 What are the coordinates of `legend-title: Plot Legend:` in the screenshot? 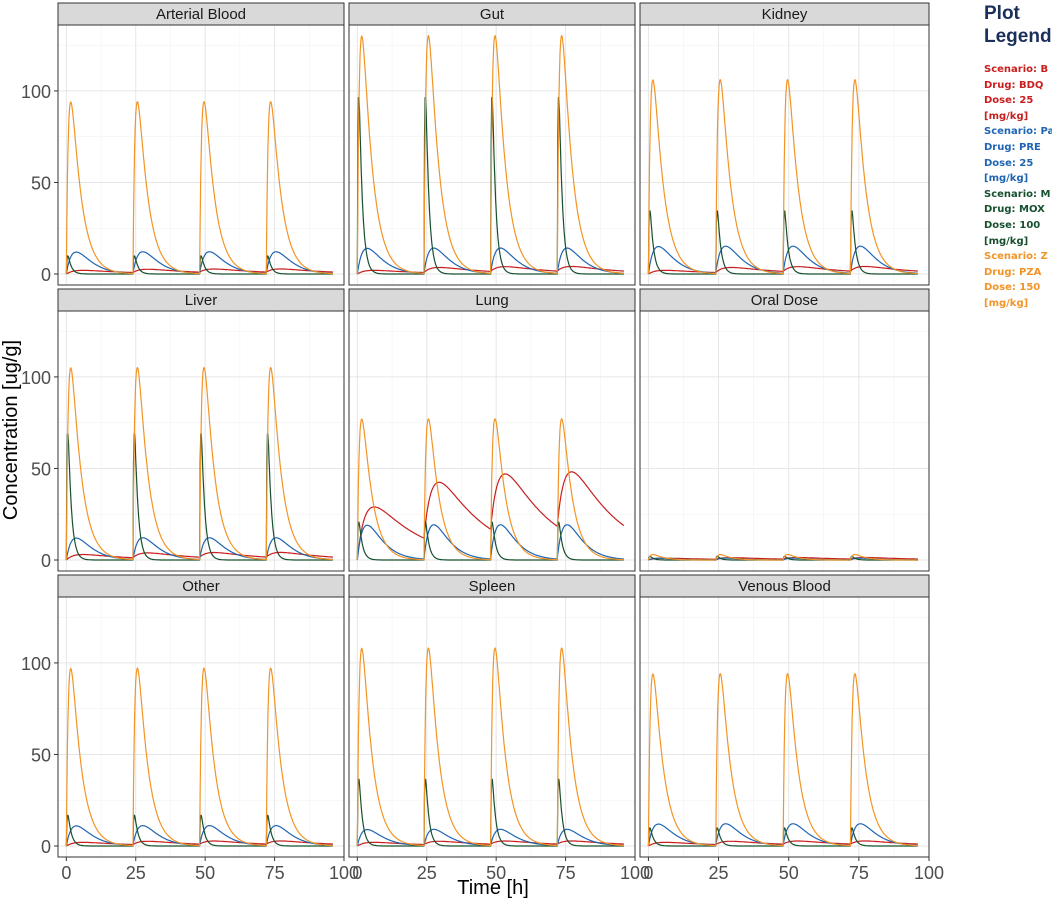 It's located at (1018, 25).